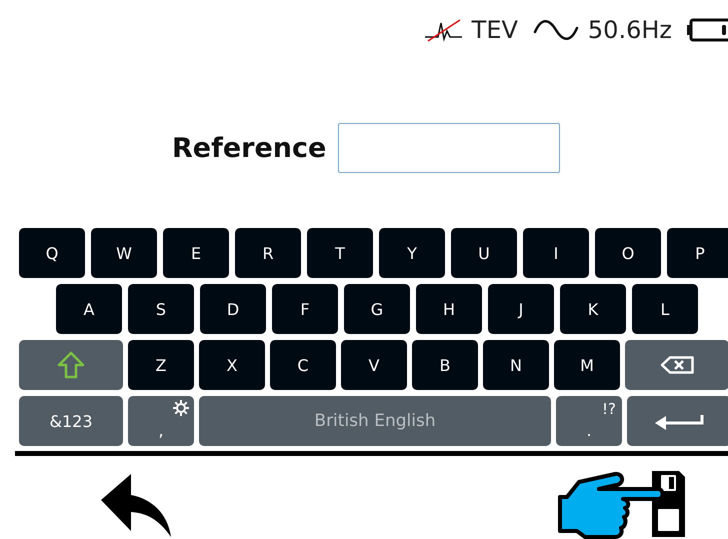  I want to click on back-button, so click(136, 505).